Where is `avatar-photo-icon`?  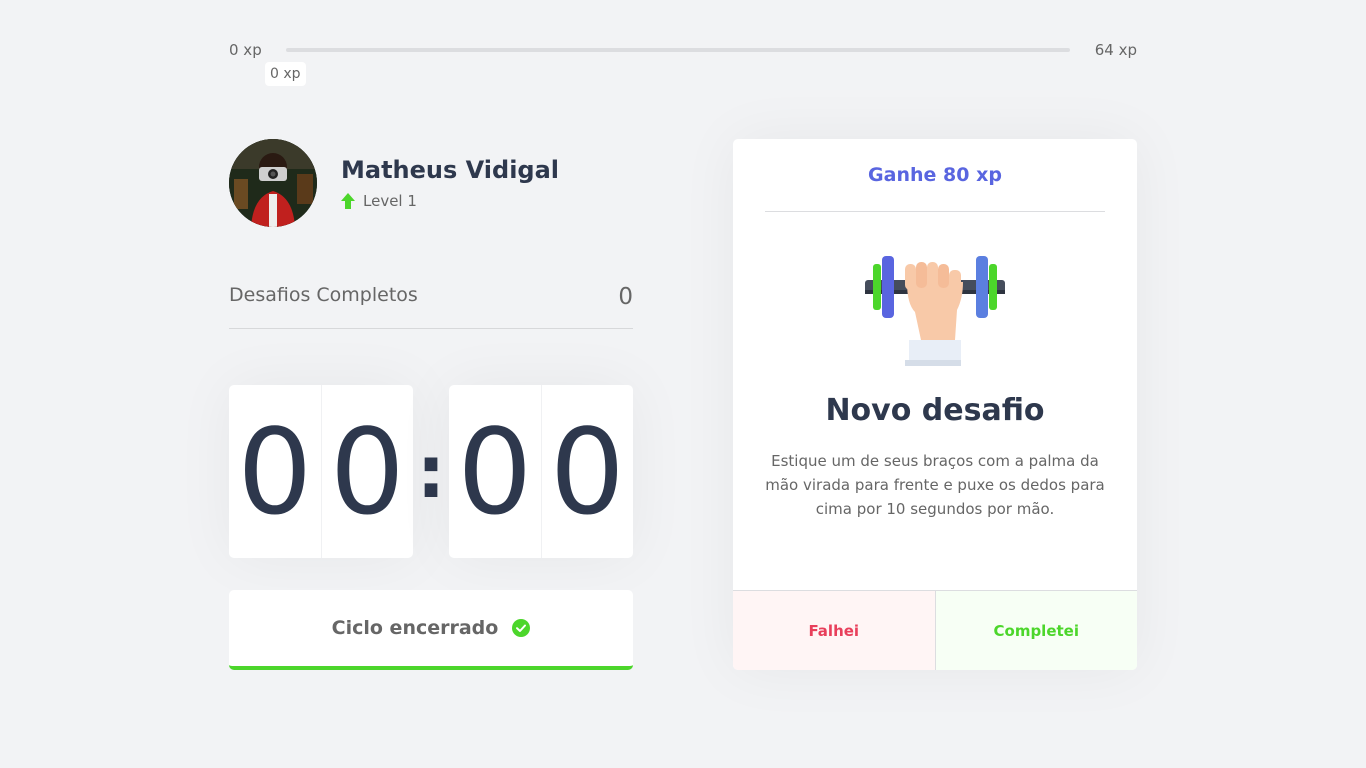
avatar-photo-icon is located at coordinates (273, 183).